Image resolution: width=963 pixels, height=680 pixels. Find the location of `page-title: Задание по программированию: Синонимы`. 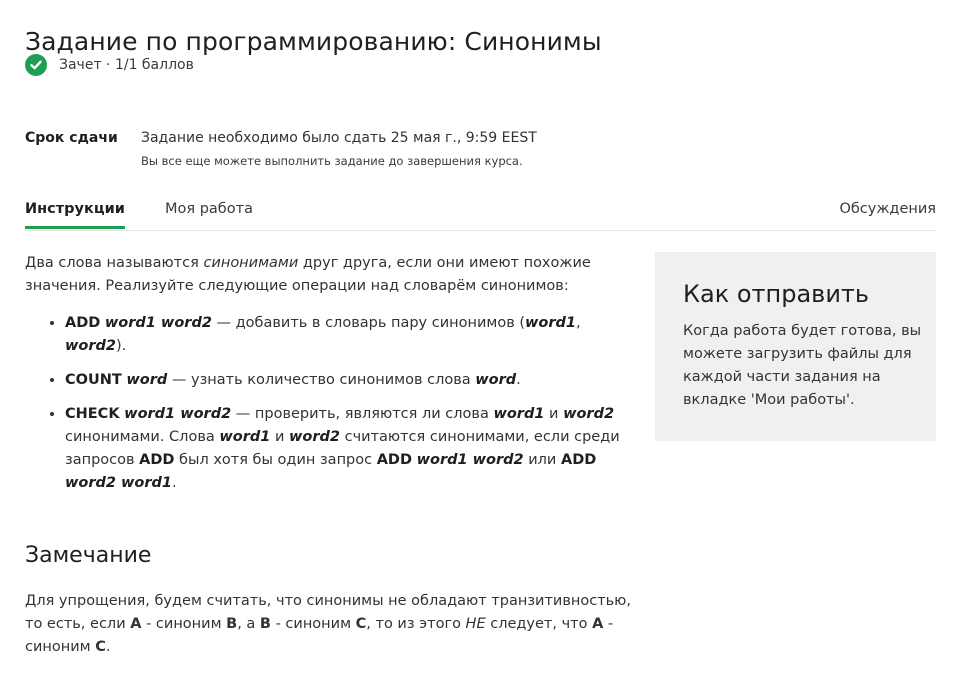

page-title: Задание по программированию: Синонимы is located at coordinates (313, 41).